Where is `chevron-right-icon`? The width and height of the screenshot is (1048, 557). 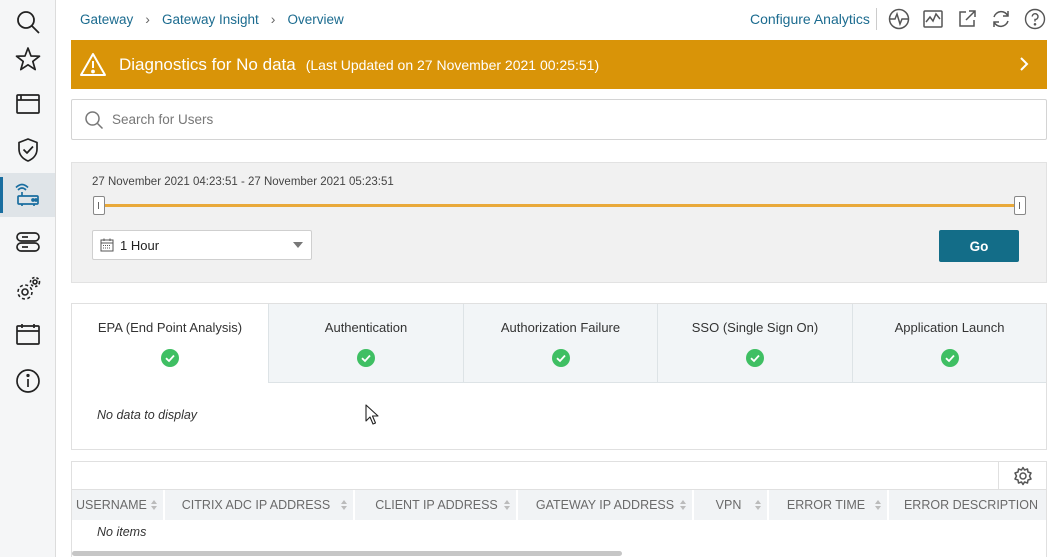 chevron-right-icon is located at coordinates (1024, 64).